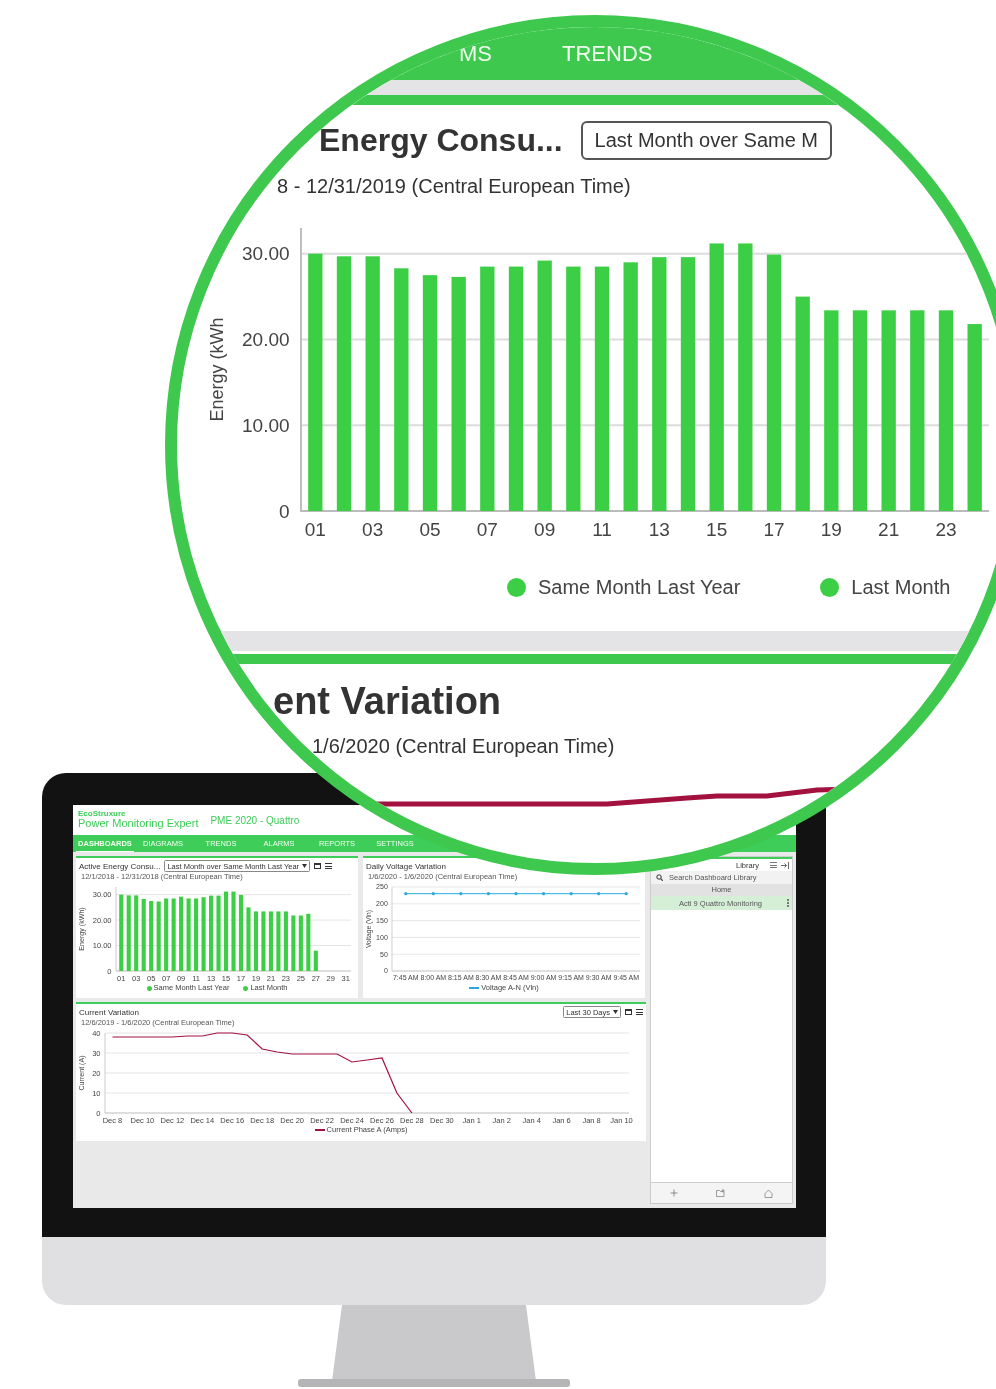  Describe the element at coordinates (284, 511) in the screenshot. I see `y-tick-label: 0` at that location.